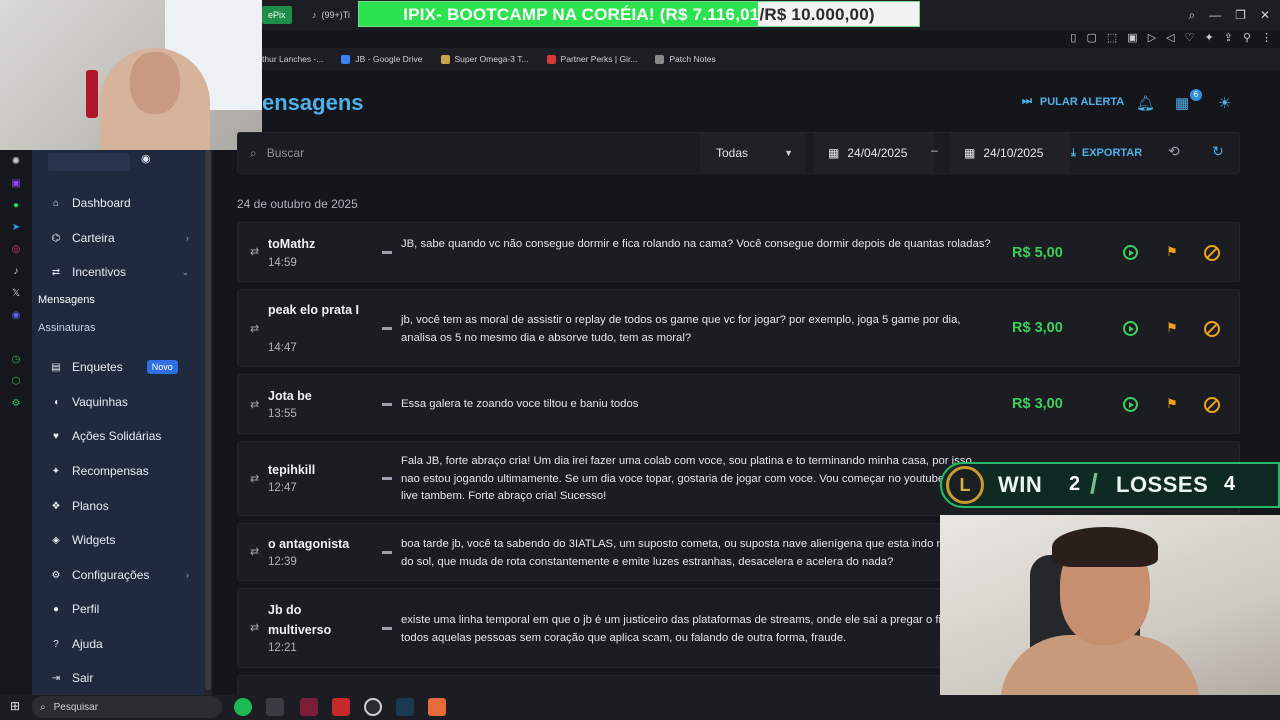 This screenshot has width=1280, height=720. Describe the element at coordinates (1224, 103) in the screenshot. I see `theme-toggle-icon: ☀` at that location.